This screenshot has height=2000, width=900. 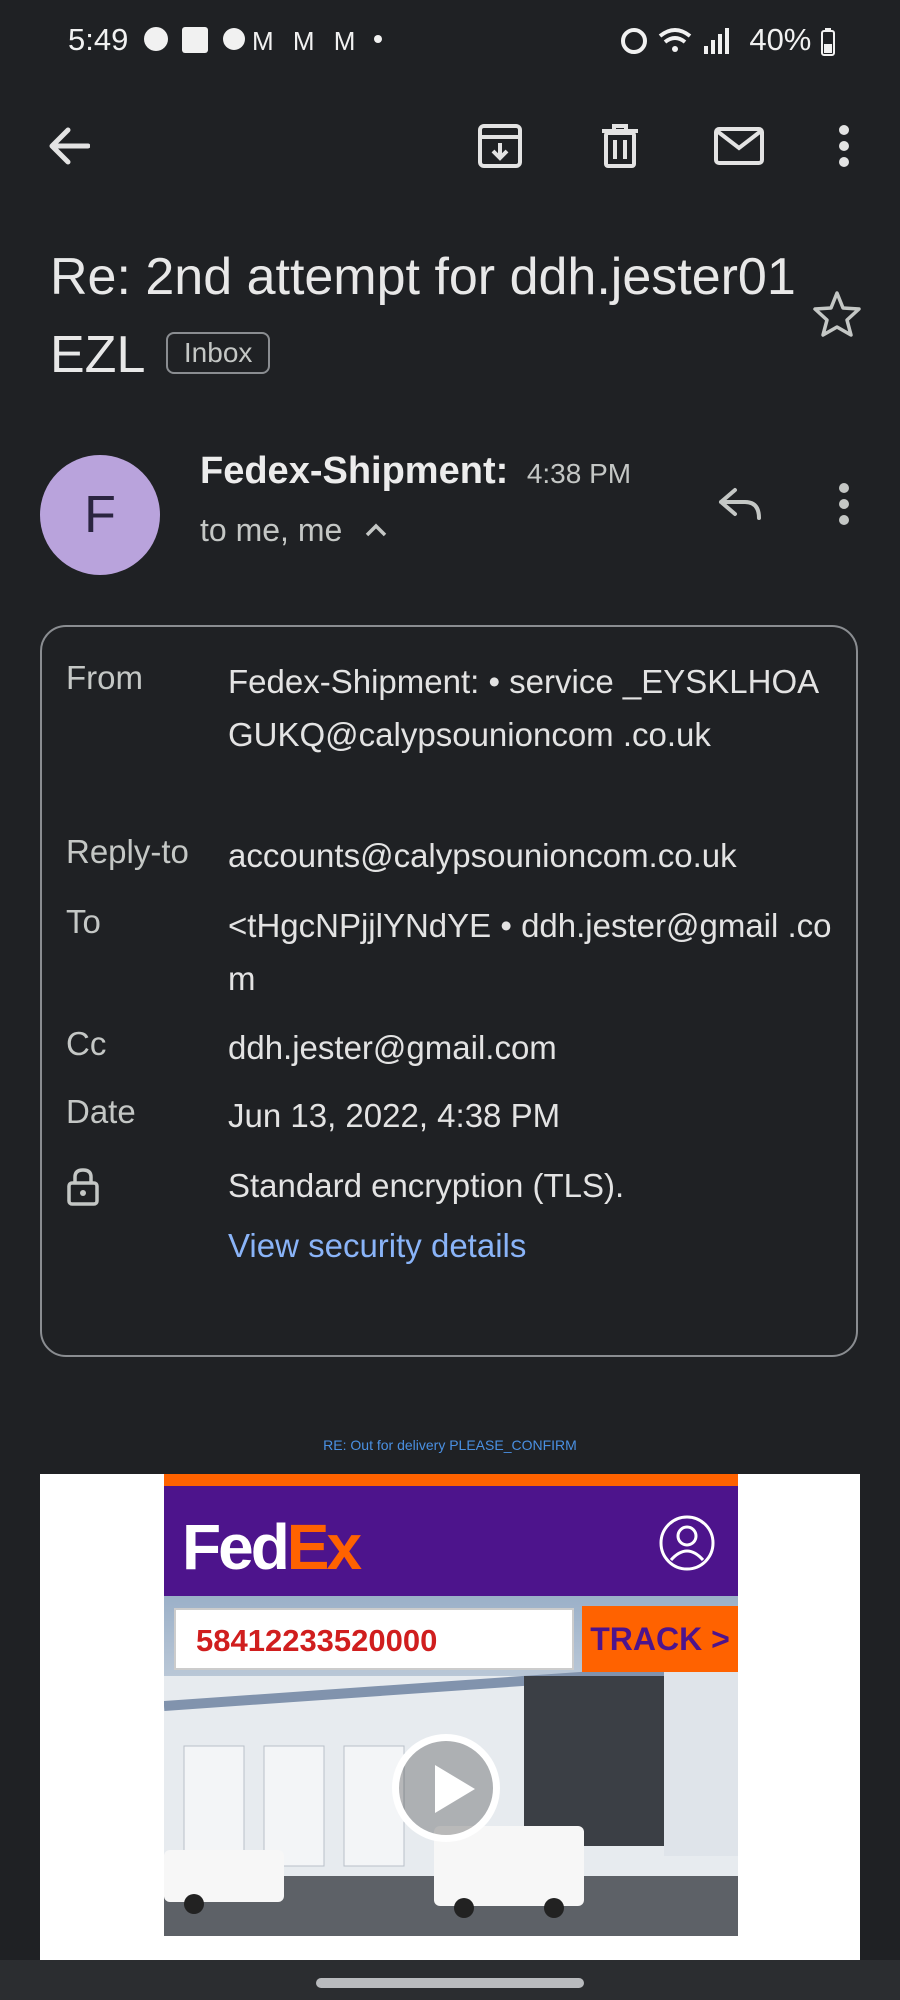 I want to click on system-icons, so click(x=675, y=42).